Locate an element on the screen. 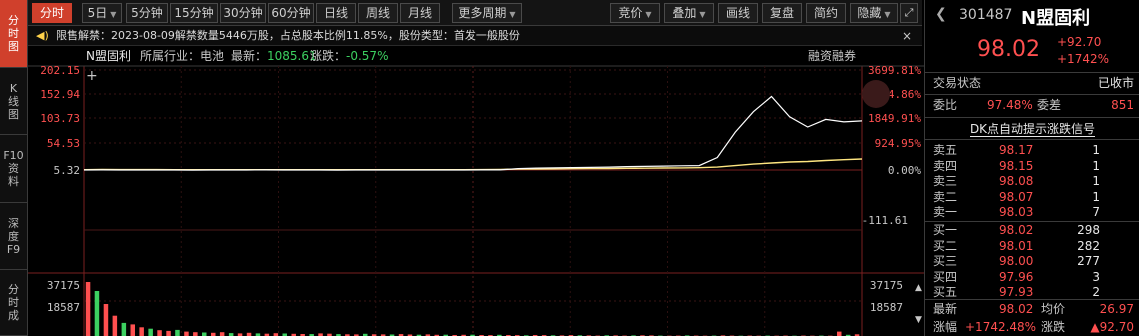  stock-code: 301487 is located at coordinates (986, 15).